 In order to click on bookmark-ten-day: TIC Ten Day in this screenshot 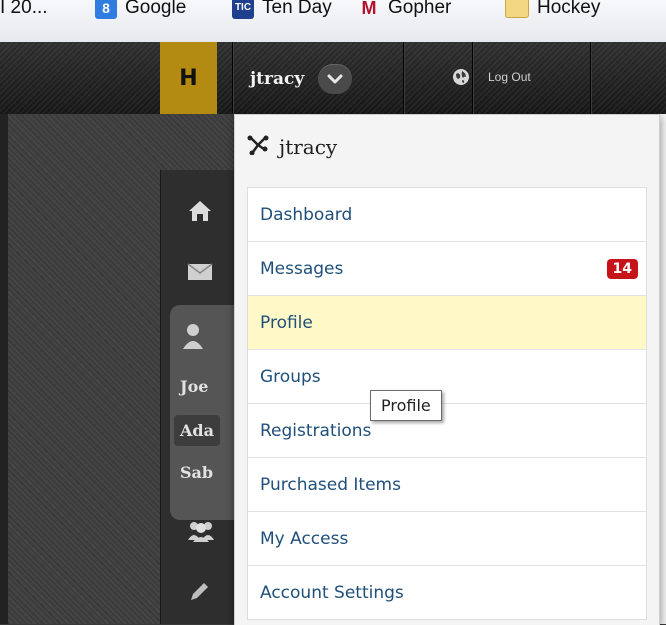, I will do `click(282, 9)`.